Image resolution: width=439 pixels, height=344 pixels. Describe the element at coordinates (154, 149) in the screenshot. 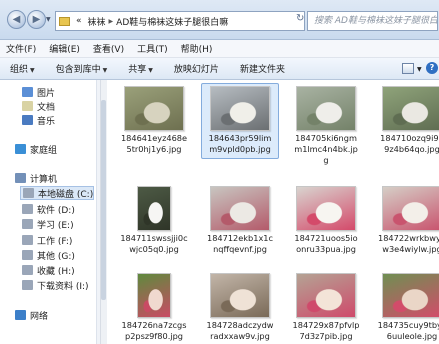

I see `file-name-line: 5tr0hj1y6.jpg` at that location.